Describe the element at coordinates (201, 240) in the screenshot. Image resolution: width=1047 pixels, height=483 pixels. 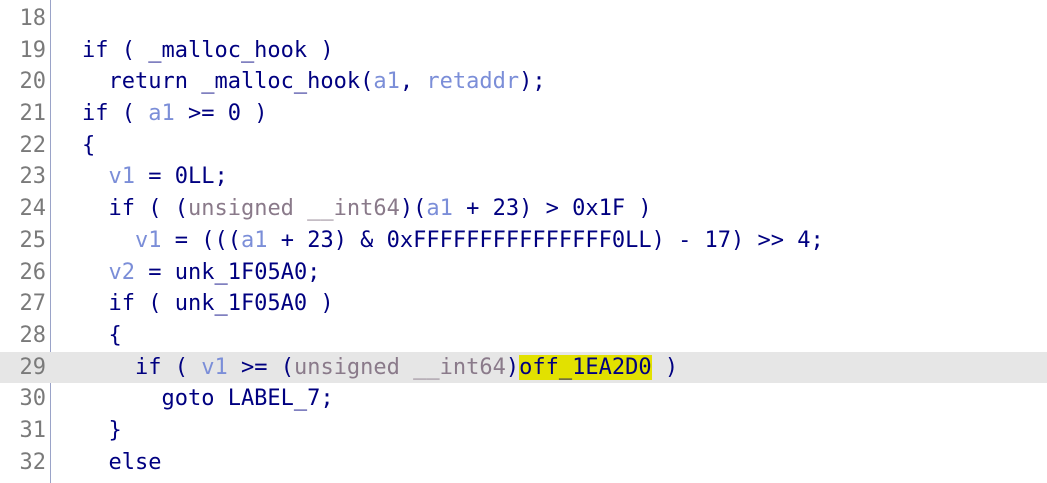
I see `code-text: = (((` at that location.